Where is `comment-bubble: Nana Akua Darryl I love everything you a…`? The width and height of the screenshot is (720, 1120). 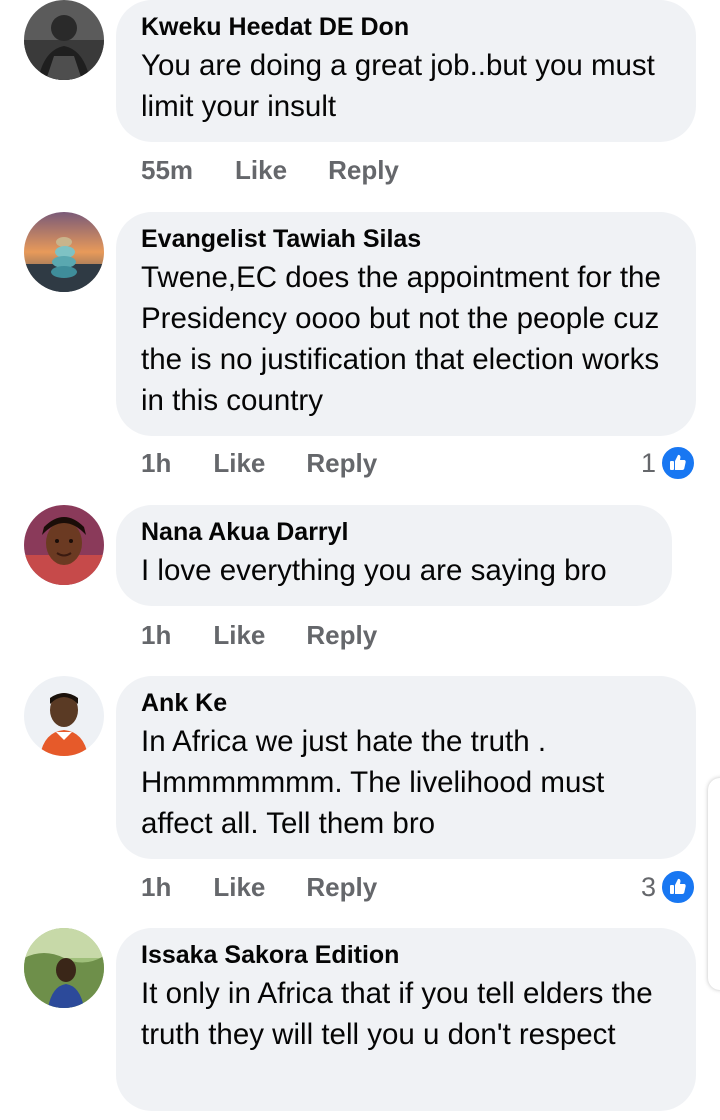 comment-bubble: Nana Akua Darryl I love everything you a… is located at coordinates (394, 555).